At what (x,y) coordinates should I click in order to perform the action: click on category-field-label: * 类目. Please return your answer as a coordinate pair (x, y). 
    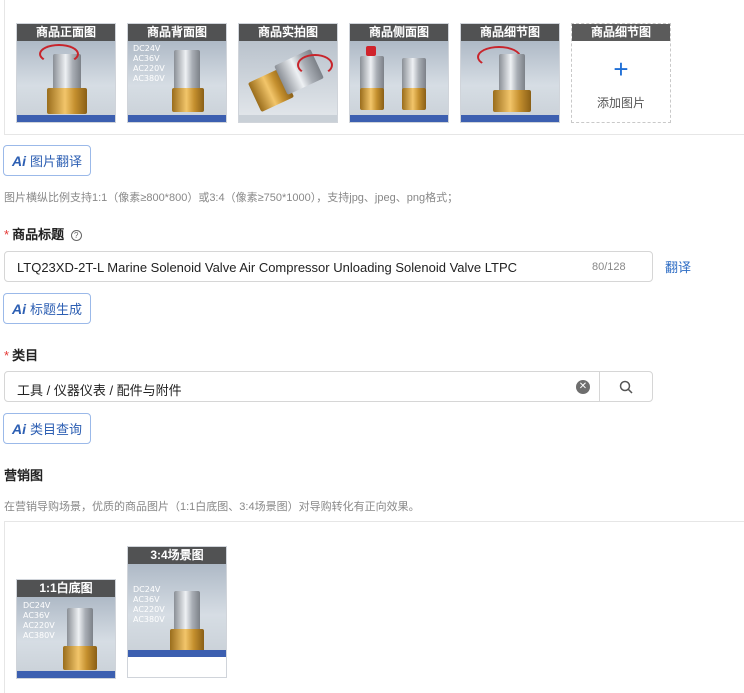
    Looking at the image, I should click on (21, 354).